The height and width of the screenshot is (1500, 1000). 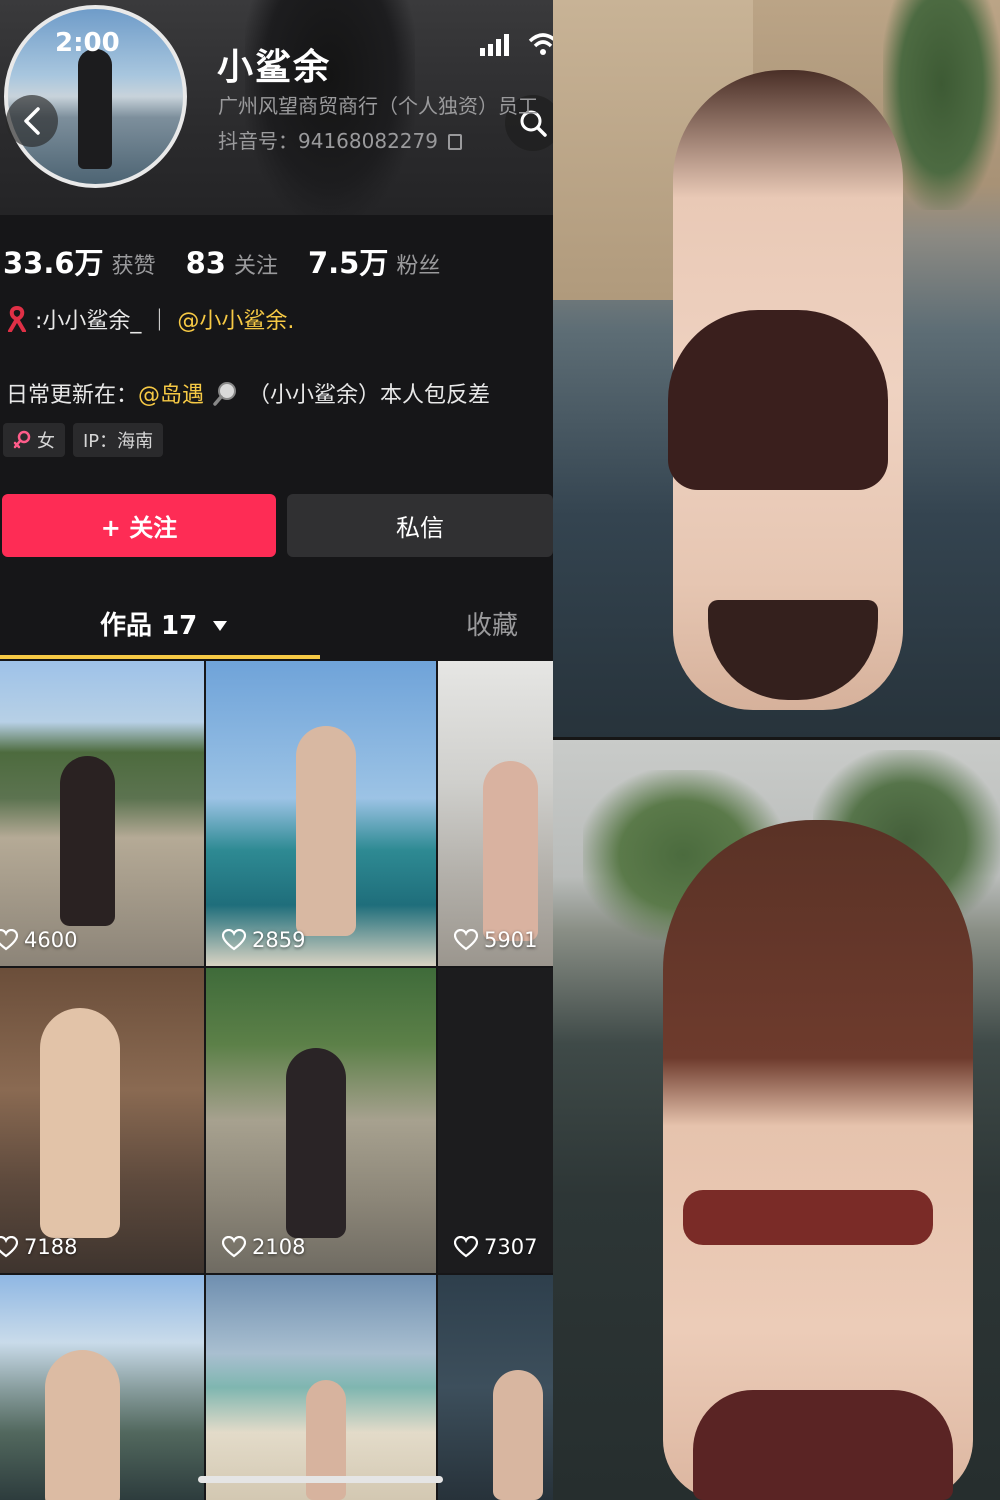 What do you see at coordinates (279, 1247) in the screenshot?
I see `video-likes-count: 2108` at bounding box center [279, 1247].